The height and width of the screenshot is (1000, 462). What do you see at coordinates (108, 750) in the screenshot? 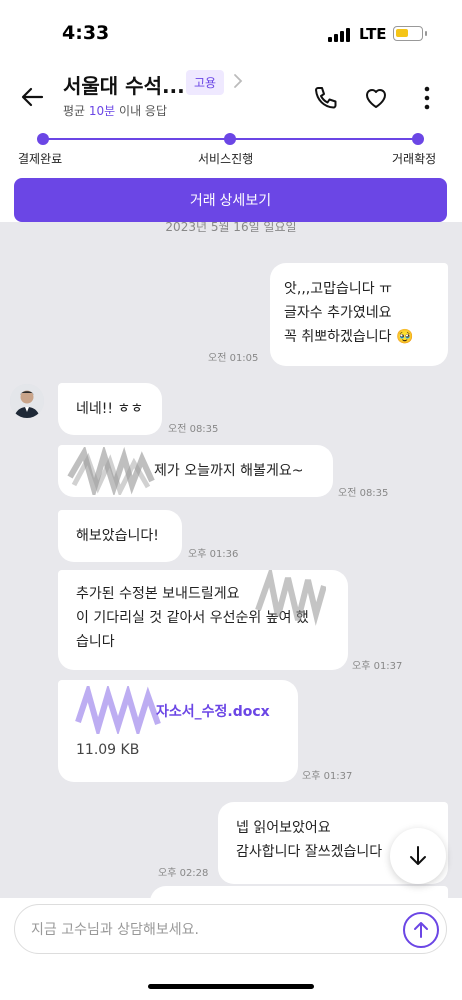
I see `file-size: 11.09 KB` at bounding box center [108, 750].